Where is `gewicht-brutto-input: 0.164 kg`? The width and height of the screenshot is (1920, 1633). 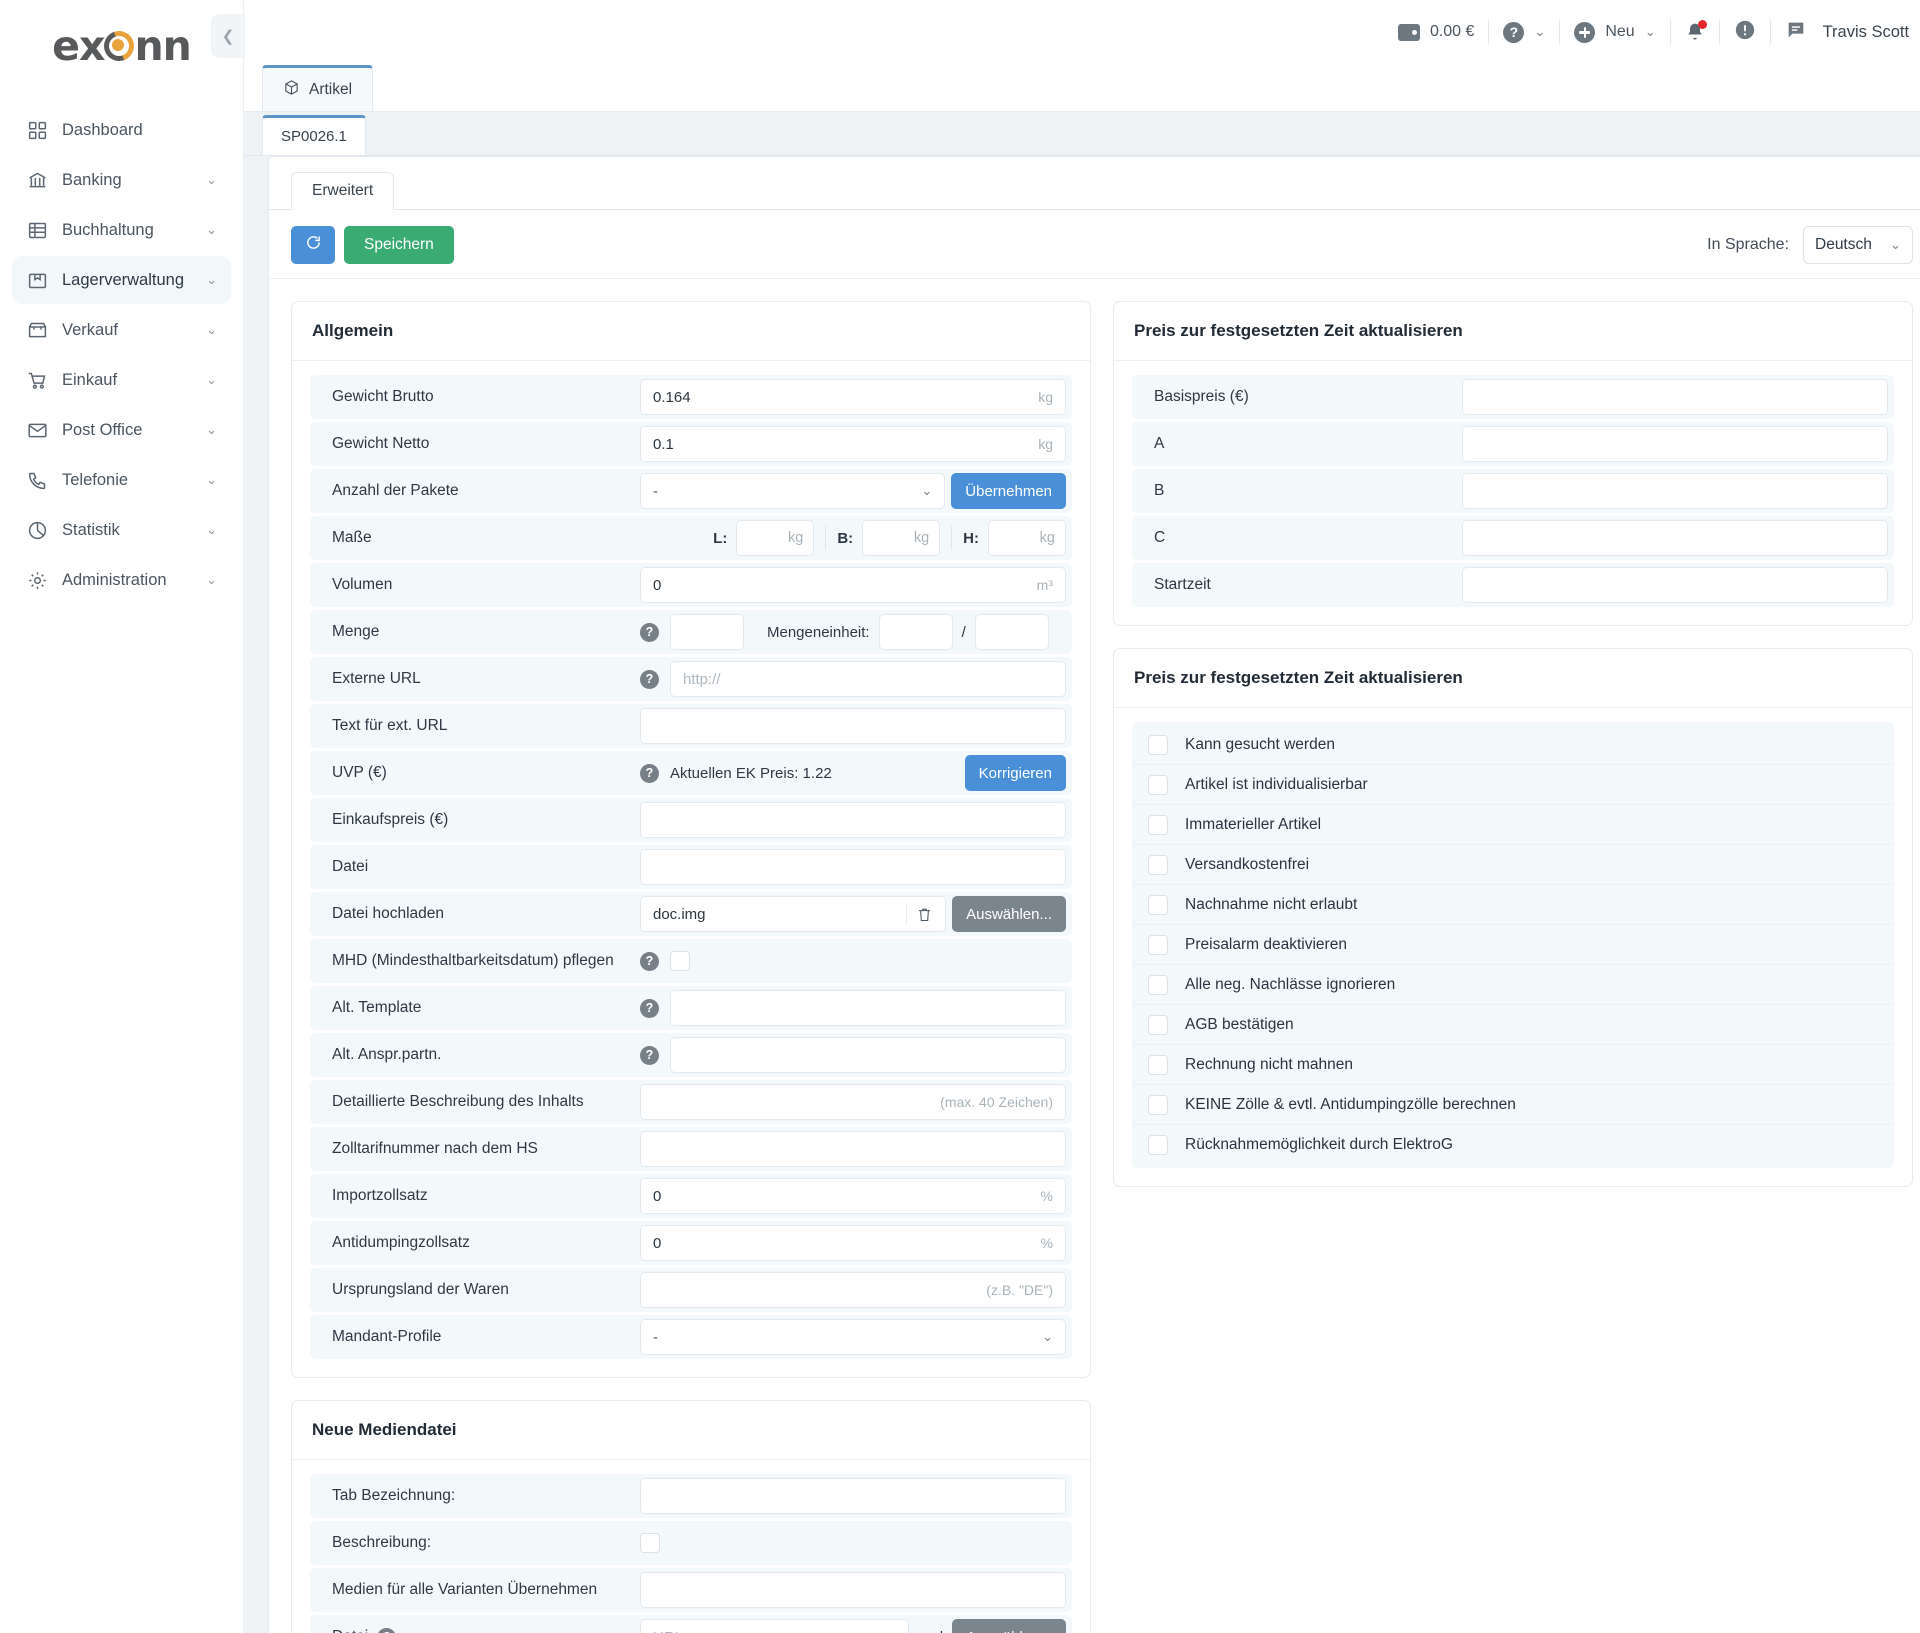 gewicht-brutto-input: 0.164 kg is located at coordinates (853, 397).